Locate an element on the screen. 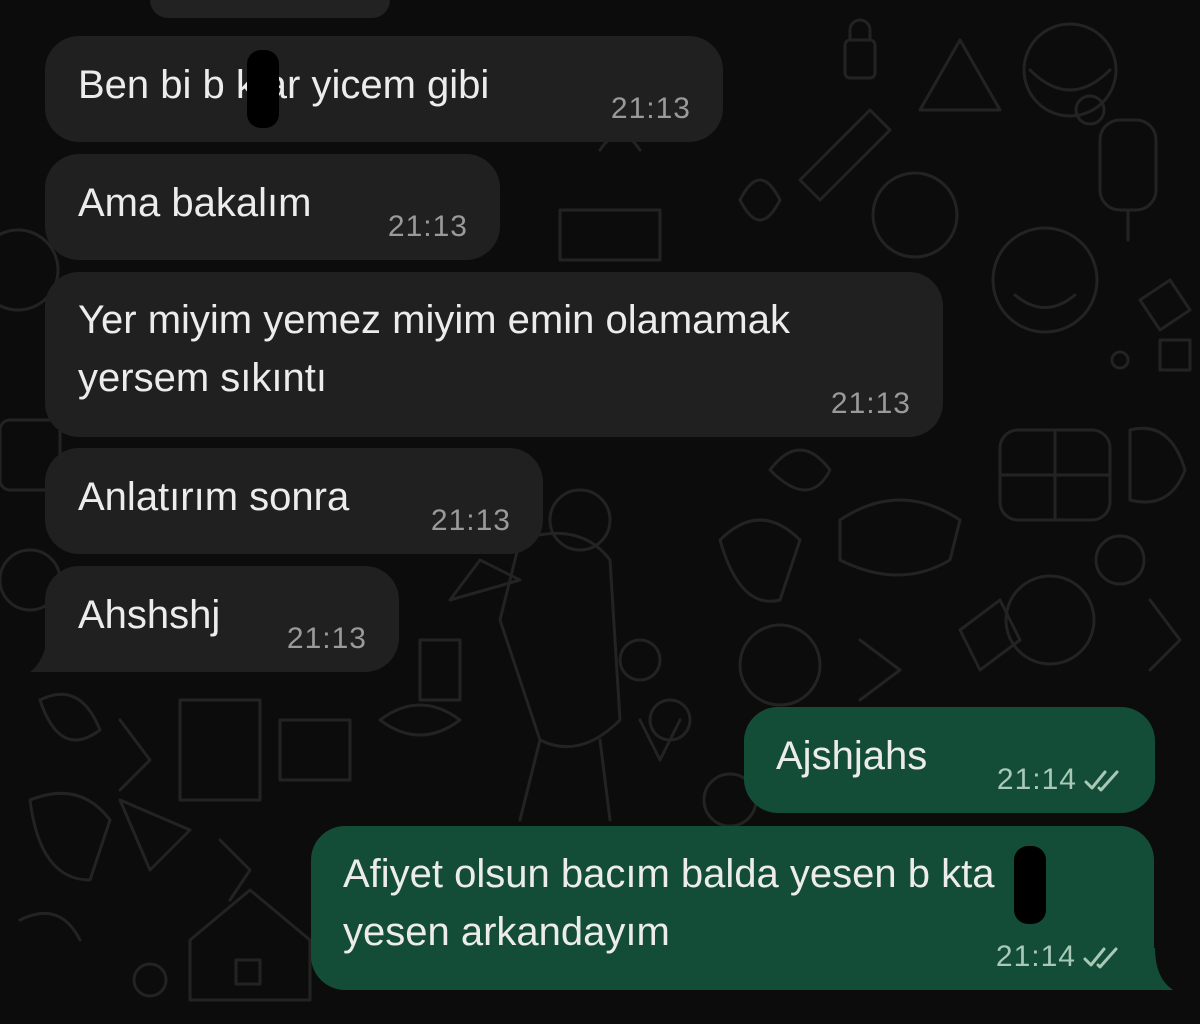 This screenshot has height=1024, width=1200. message-text-line-1: Yer miyim yemez miyim emin olamamak is located at coordinates (434, 320).